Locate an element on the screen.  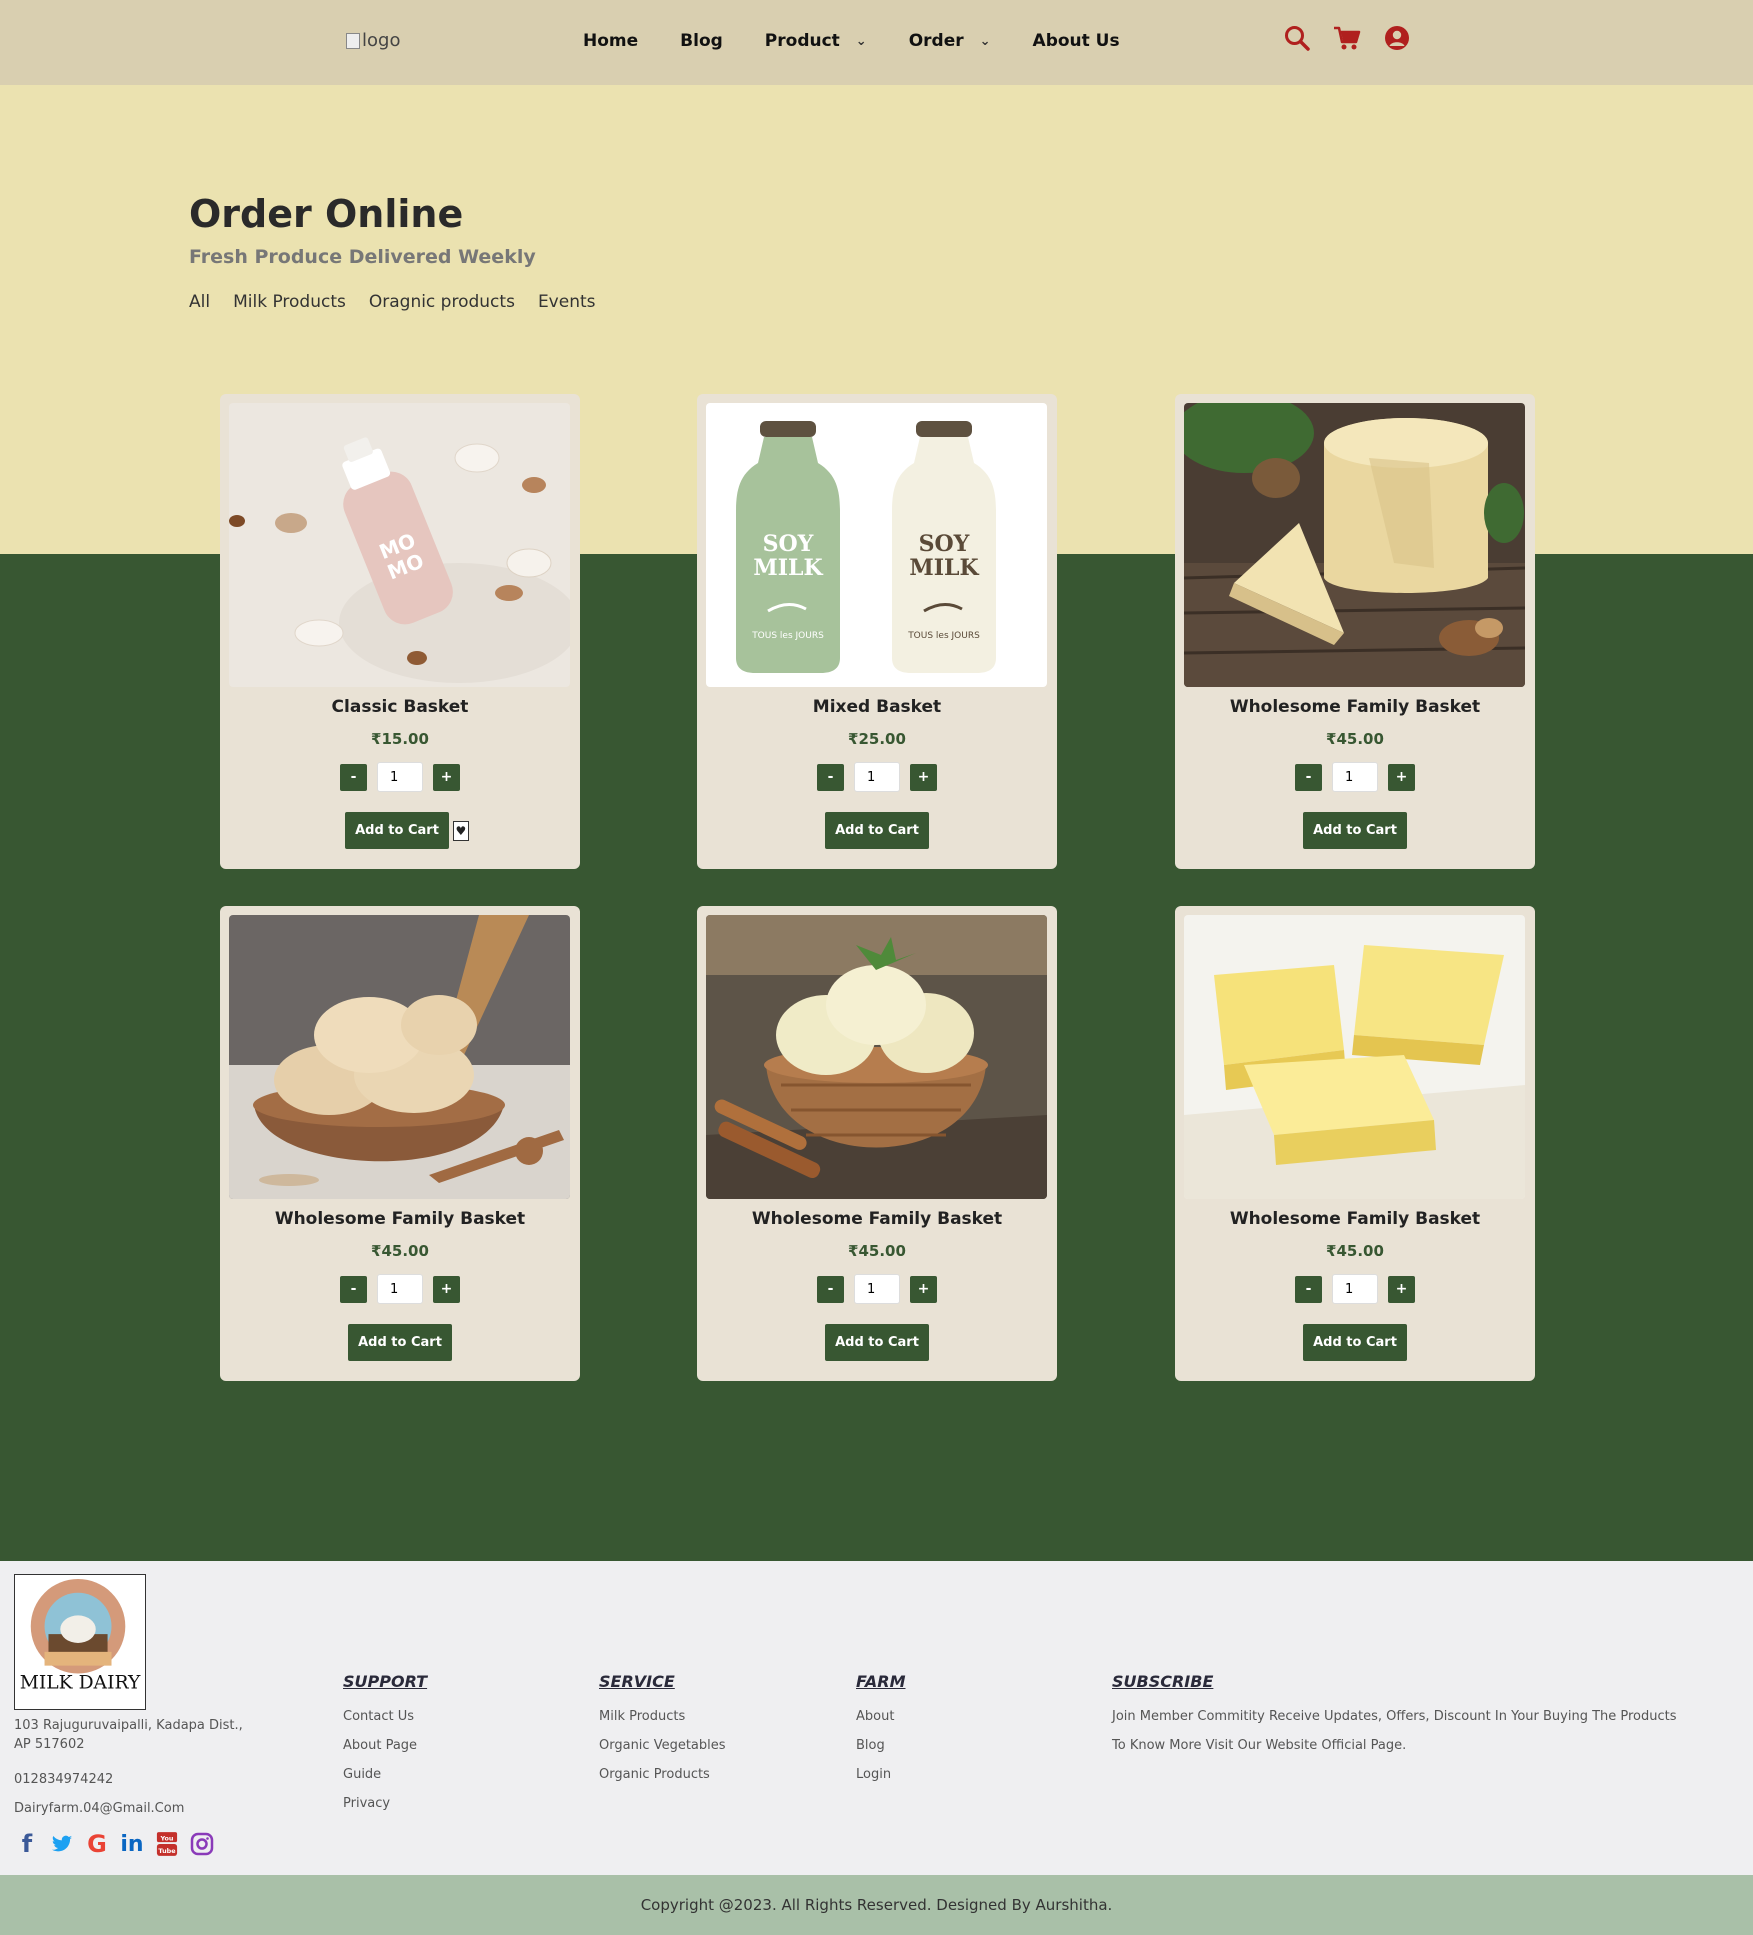
instagram-icon is located at coordinates (202, 1844).